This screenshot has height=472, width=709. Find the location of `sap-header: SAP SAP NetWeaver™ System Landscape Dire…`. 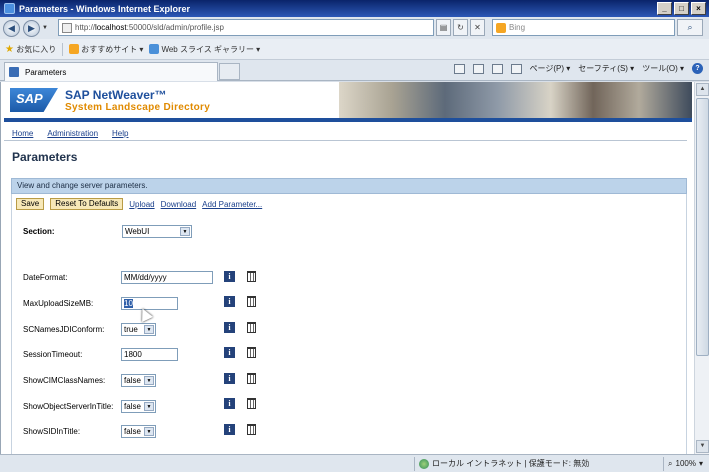

sap-header: SAP SAP NetWeaver™ System Landscape Dire… is located at coordinates (348, 102).